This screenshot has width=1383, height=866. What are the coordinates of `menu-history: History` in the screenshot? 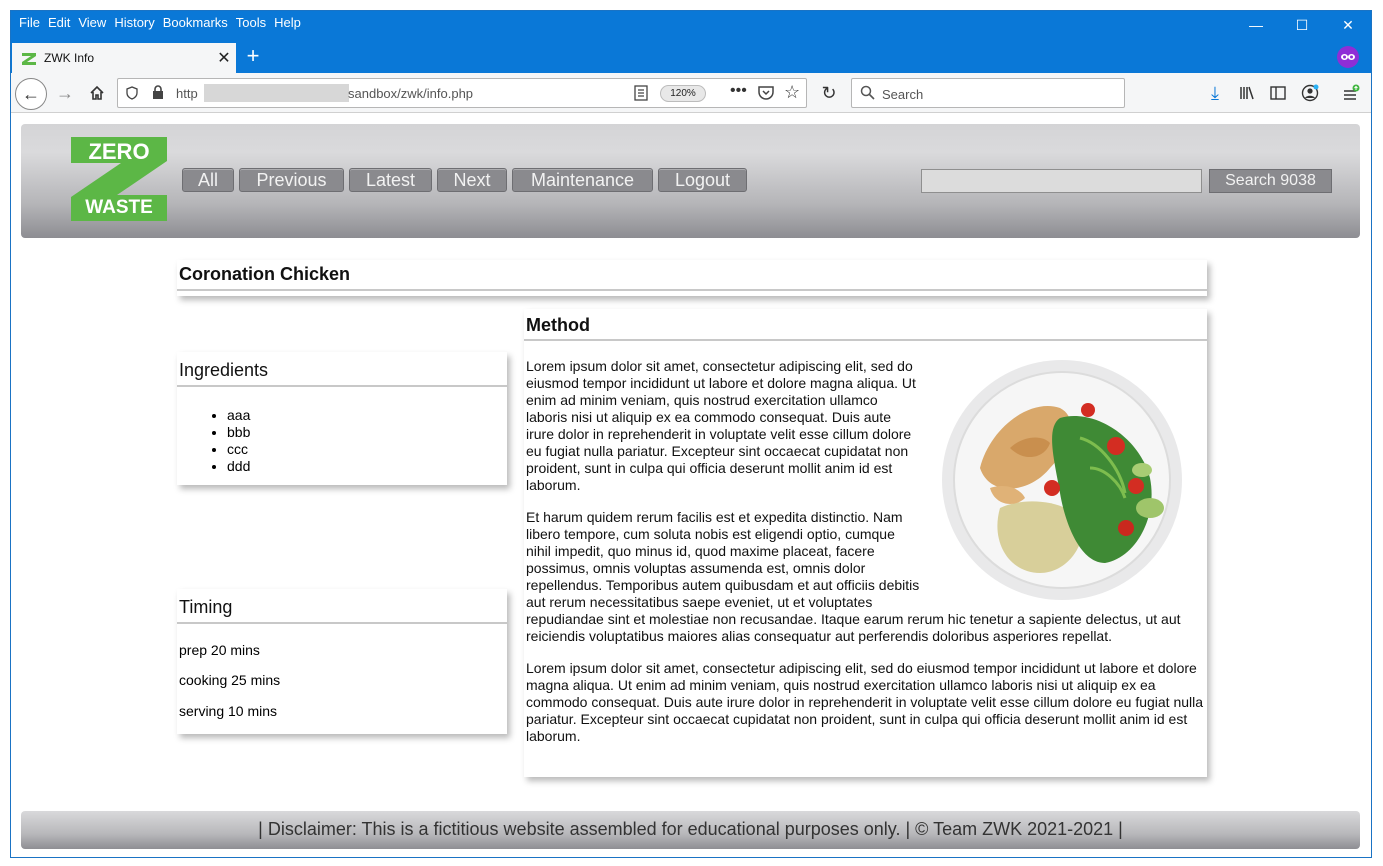 It's located at (136, 24).